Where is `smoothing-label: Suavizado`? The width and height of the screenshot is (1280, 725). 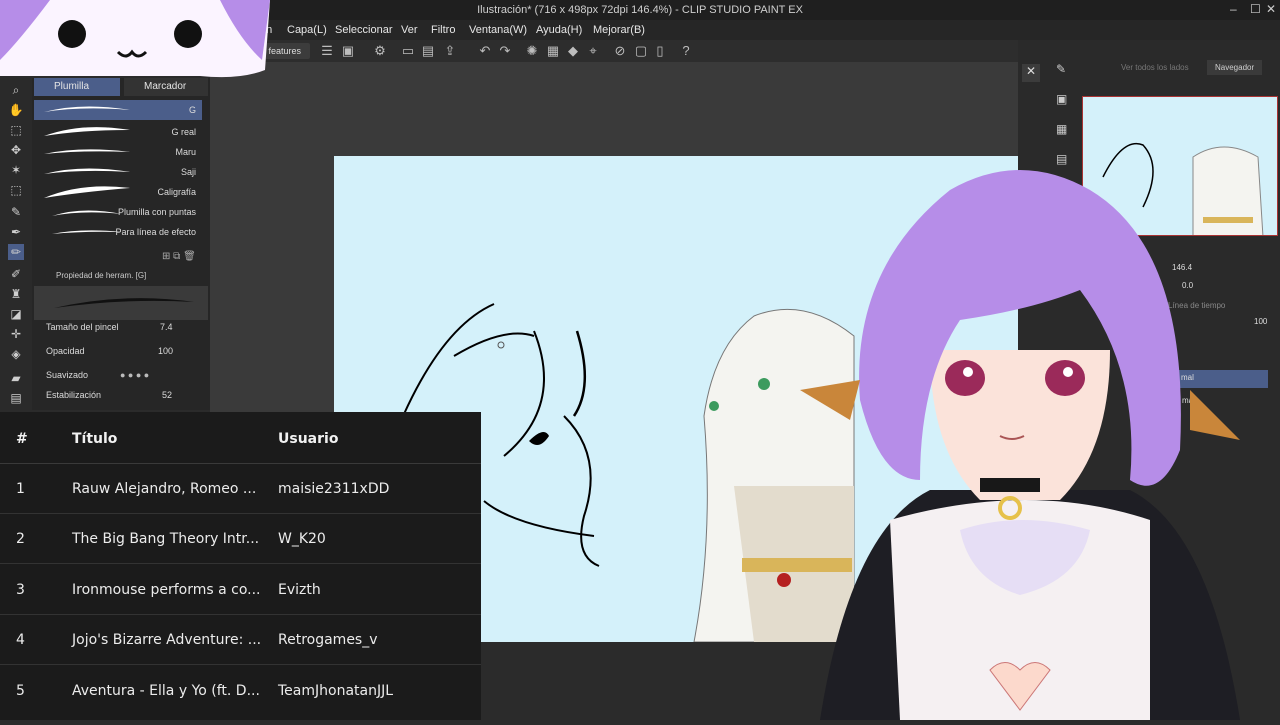
smoothing-label: Suavizado is located at coordinates (67, 375).